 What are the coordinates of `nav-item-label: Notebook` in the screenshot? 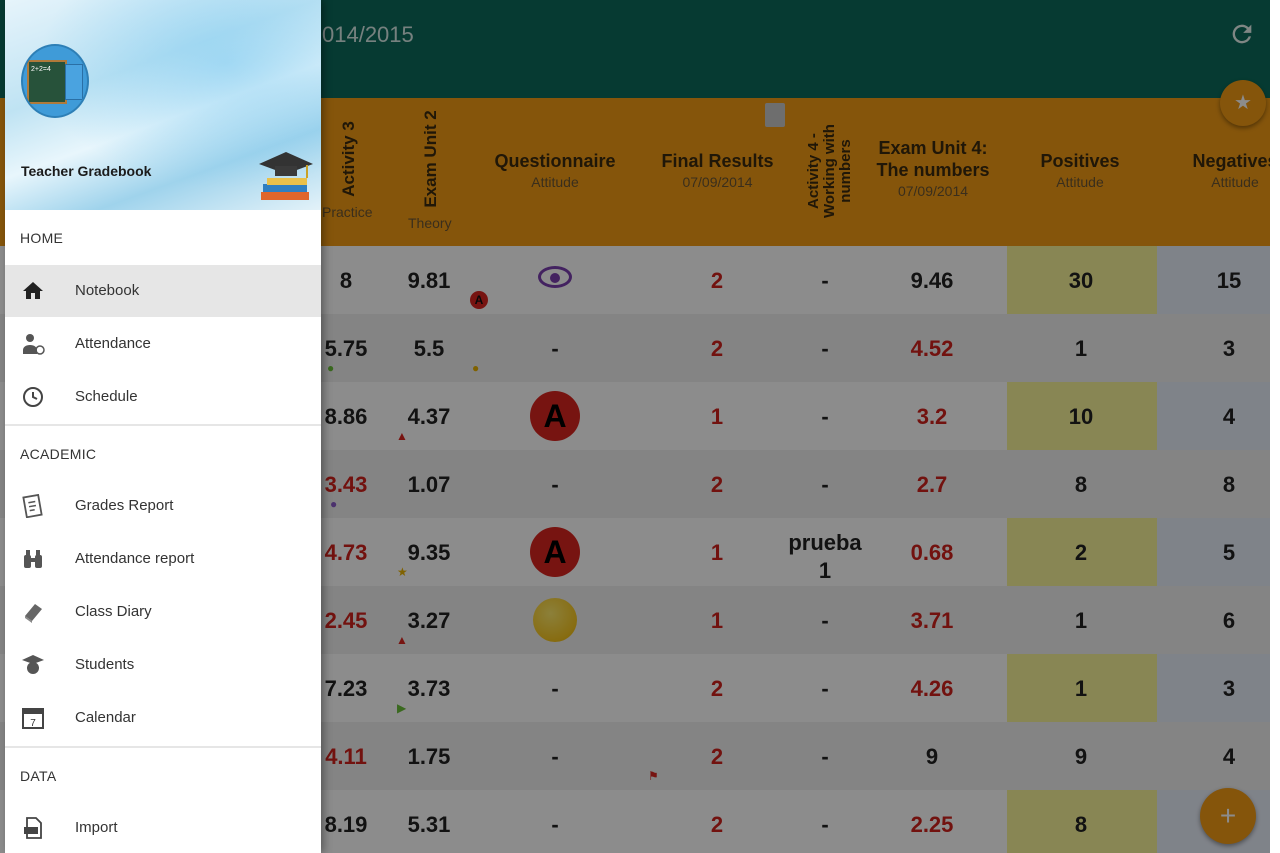 It's located at (107, 290).